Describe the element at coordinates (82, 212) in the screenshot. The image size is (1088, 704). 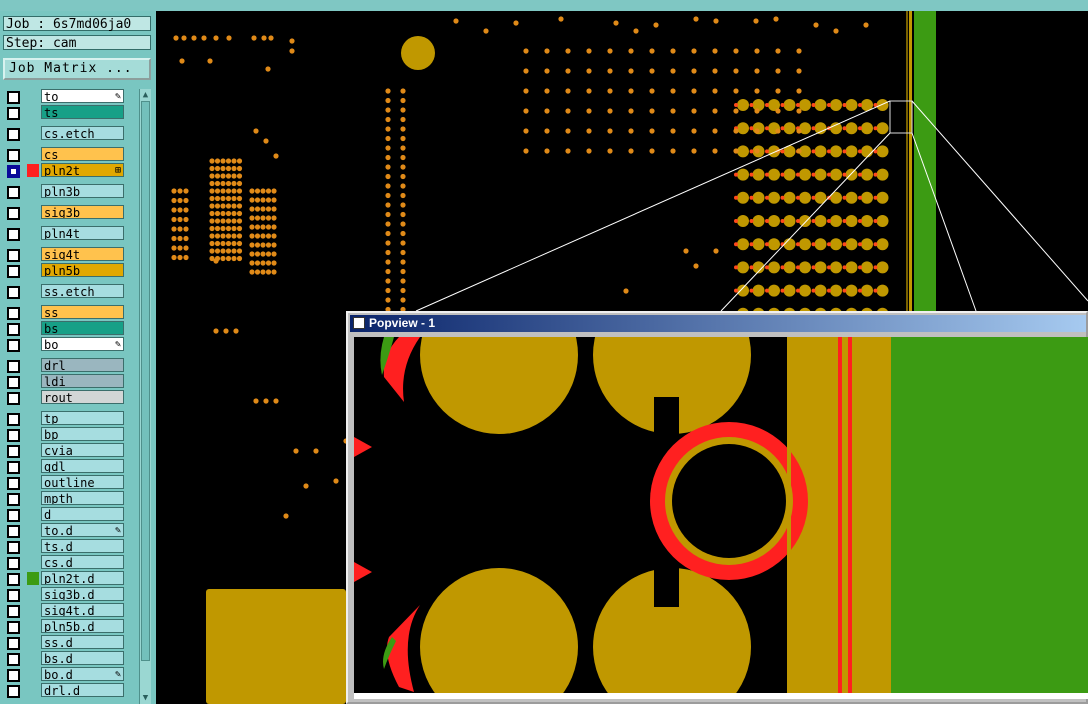
I see `layer-name: sig3b` at that location.